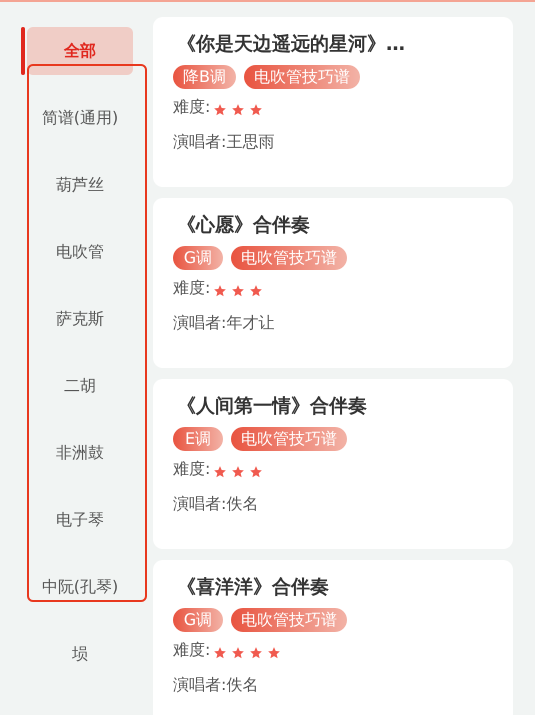  What do you see at coordinates (80, 185) in the screenshot?
I see `category-tab: 葫芦丝` at bounding box center [80, 185].